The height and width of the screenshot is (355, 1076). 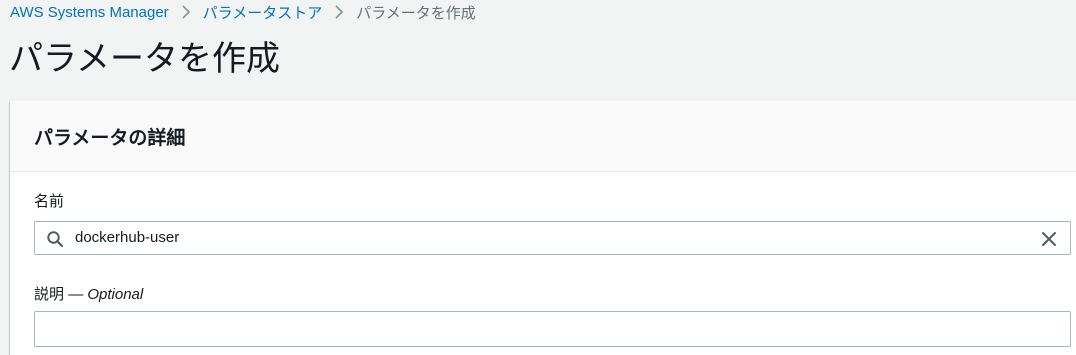 What do you see at coordinates (552, 238) in the screenshot?
I see `name-input: dockerhub-user` at bounding box center [552, 238].